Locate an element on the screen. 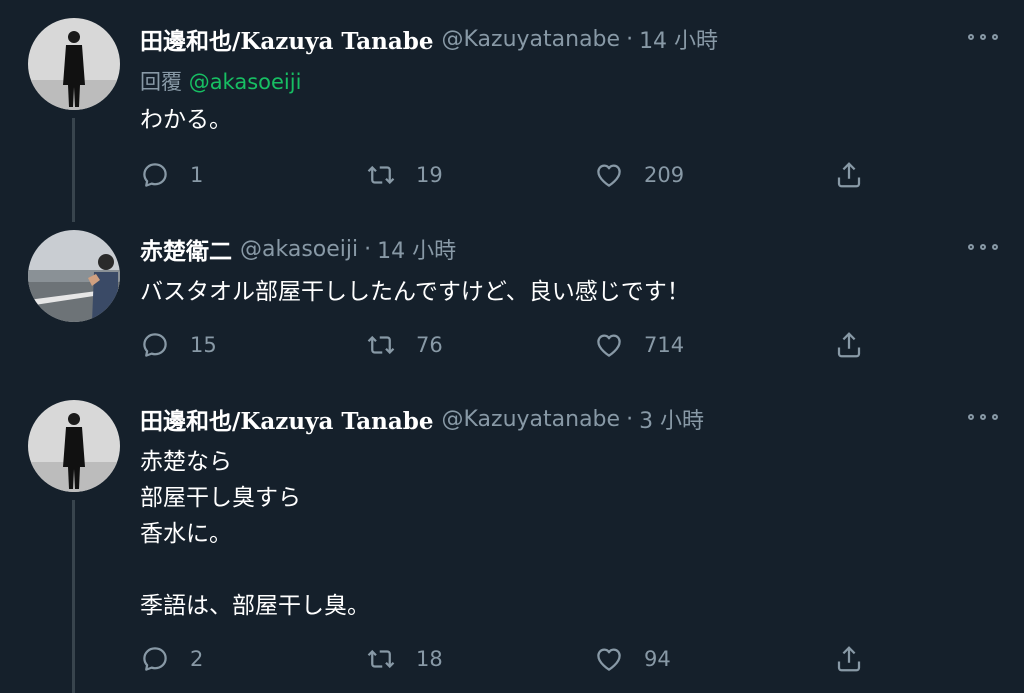 The image size is (1024, 693). tweet-actions: 1 19 209 is located at coordinates (510, 175).